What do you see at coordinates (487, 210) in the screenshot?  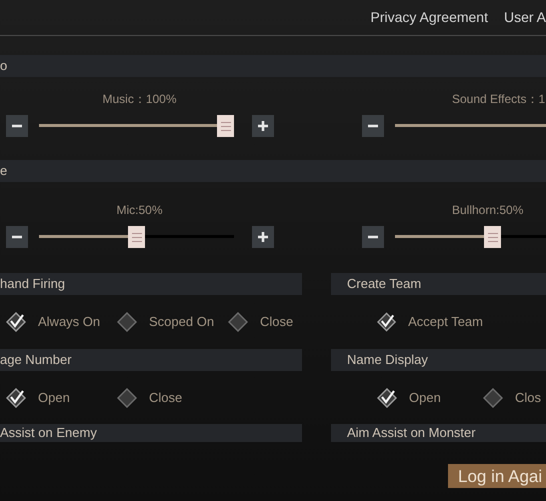 I see `slider-label: Bullhorn:50%` at bounding box center [487, 210].